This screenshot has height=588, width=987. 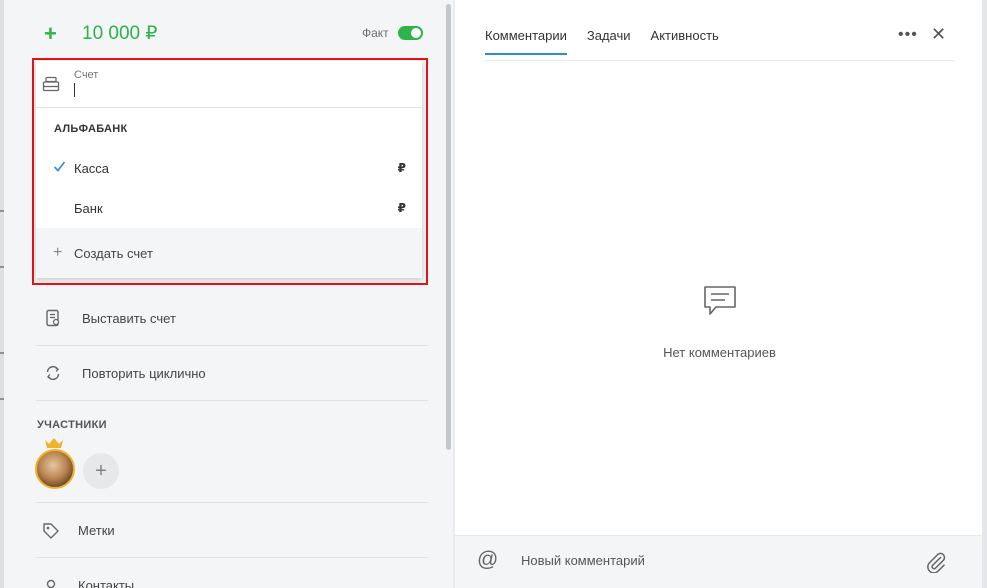 I want to click on more-icon: •••, so click(x=908, y=35).